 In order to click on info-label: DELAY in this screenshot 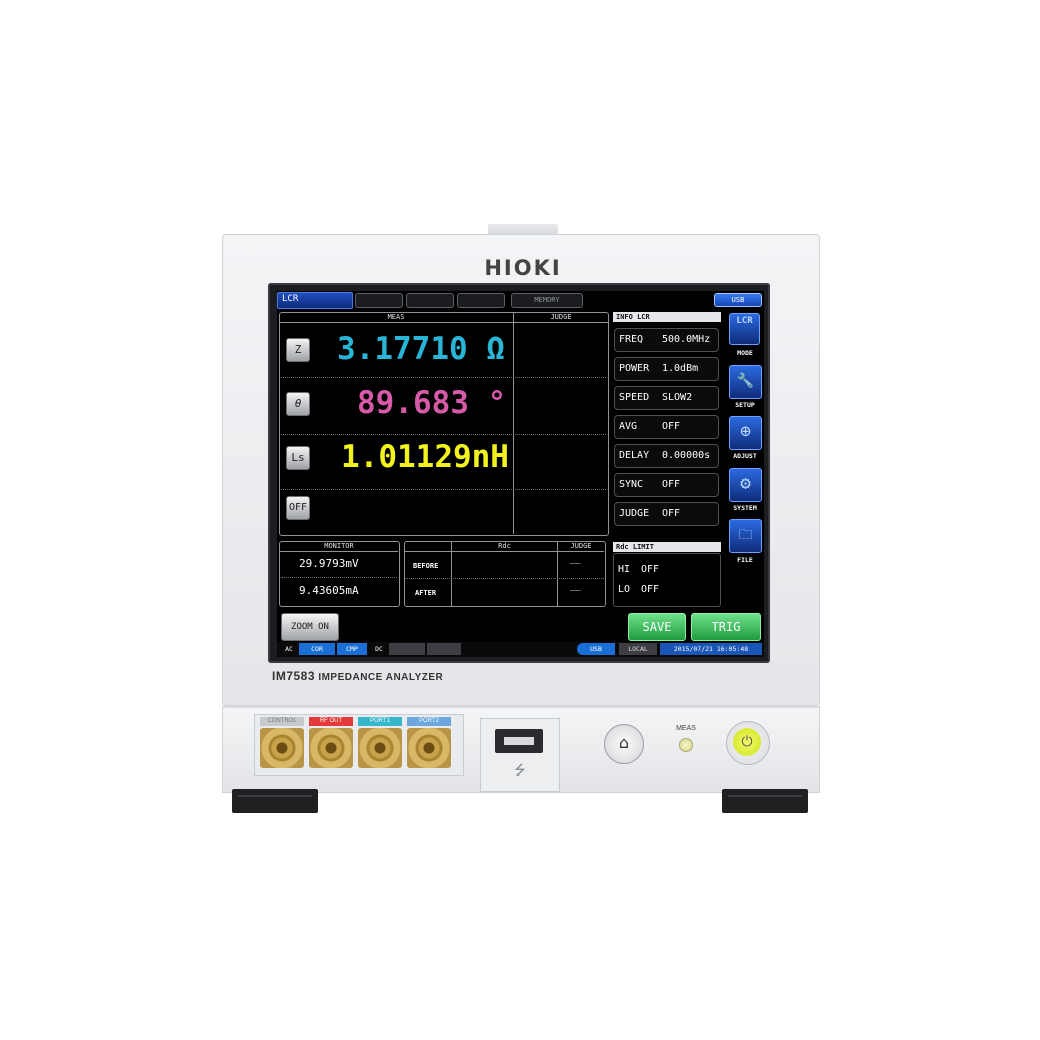, I will do `click(634, 455)`.